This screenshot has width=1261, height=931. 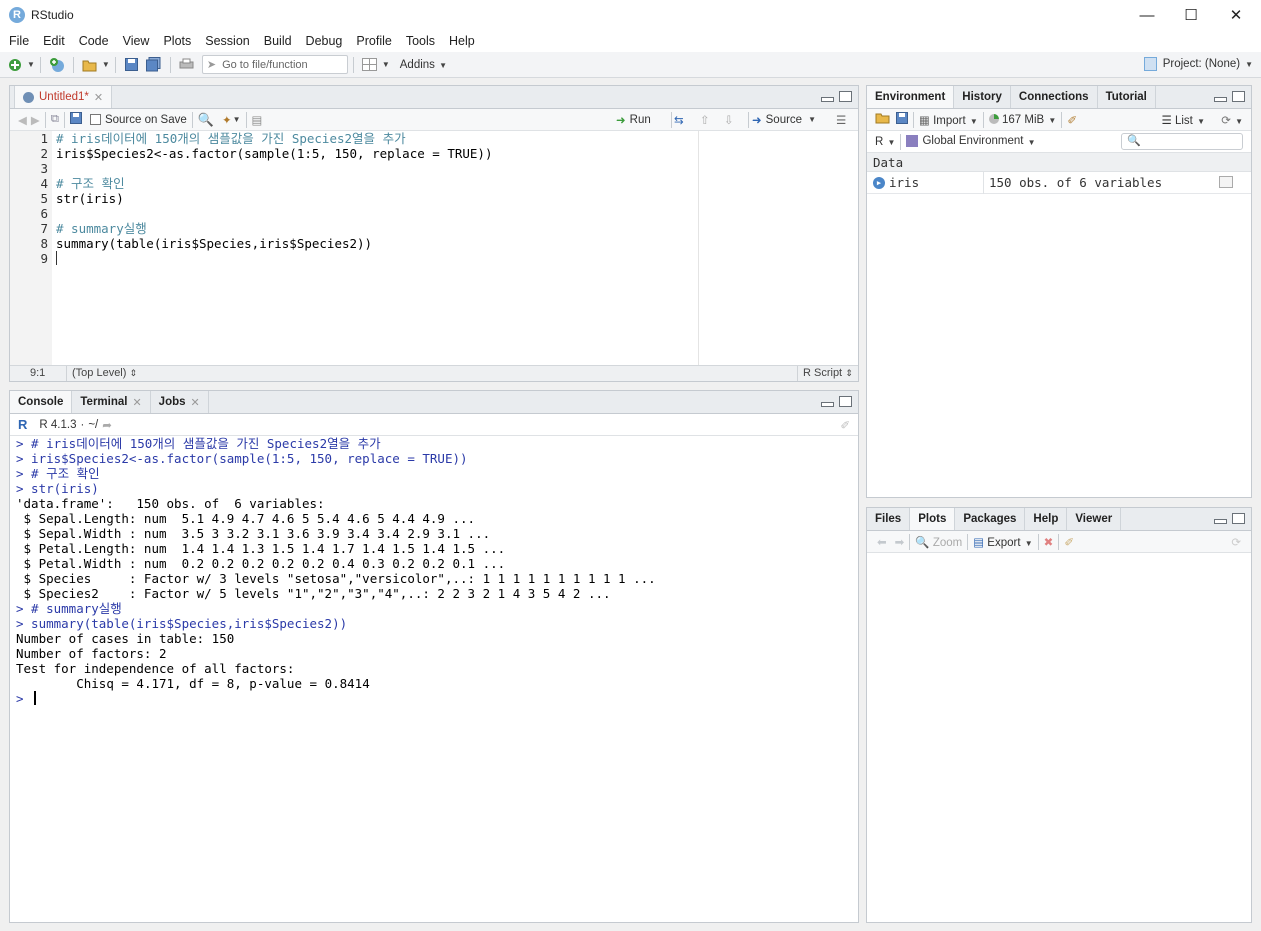 I want to click on find-icon: 🔍, so click(x=206, y=120).